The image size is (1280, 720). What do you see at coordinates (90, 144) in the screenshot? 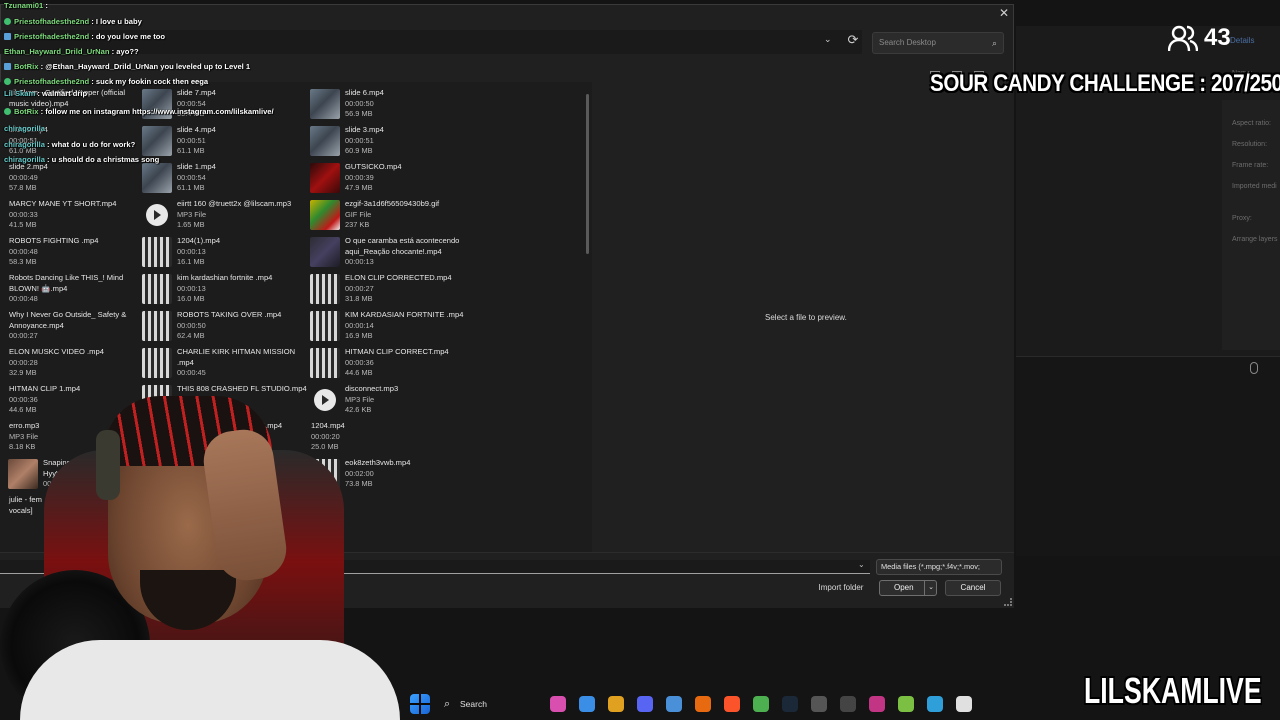
I see `chat-text: : what do u do for work?` at bounding box center [90, 144].